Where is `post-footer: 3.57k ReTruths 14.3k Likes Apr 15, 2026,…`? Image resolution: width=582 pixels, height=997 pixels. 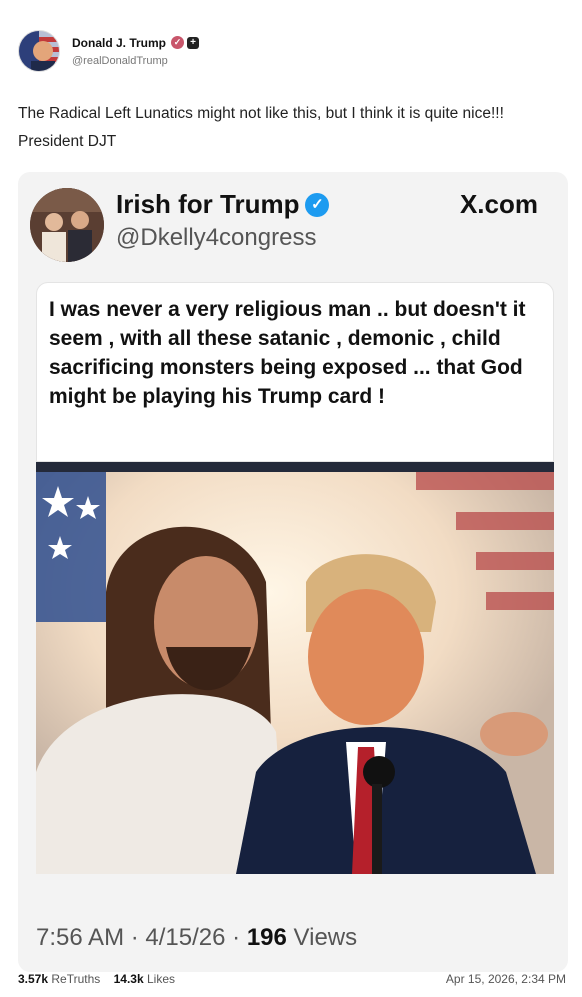 post-footer: 3.57k ReTruths 14.3k Likes Apr 15, 2026,… is located at coordinates (292, 979).